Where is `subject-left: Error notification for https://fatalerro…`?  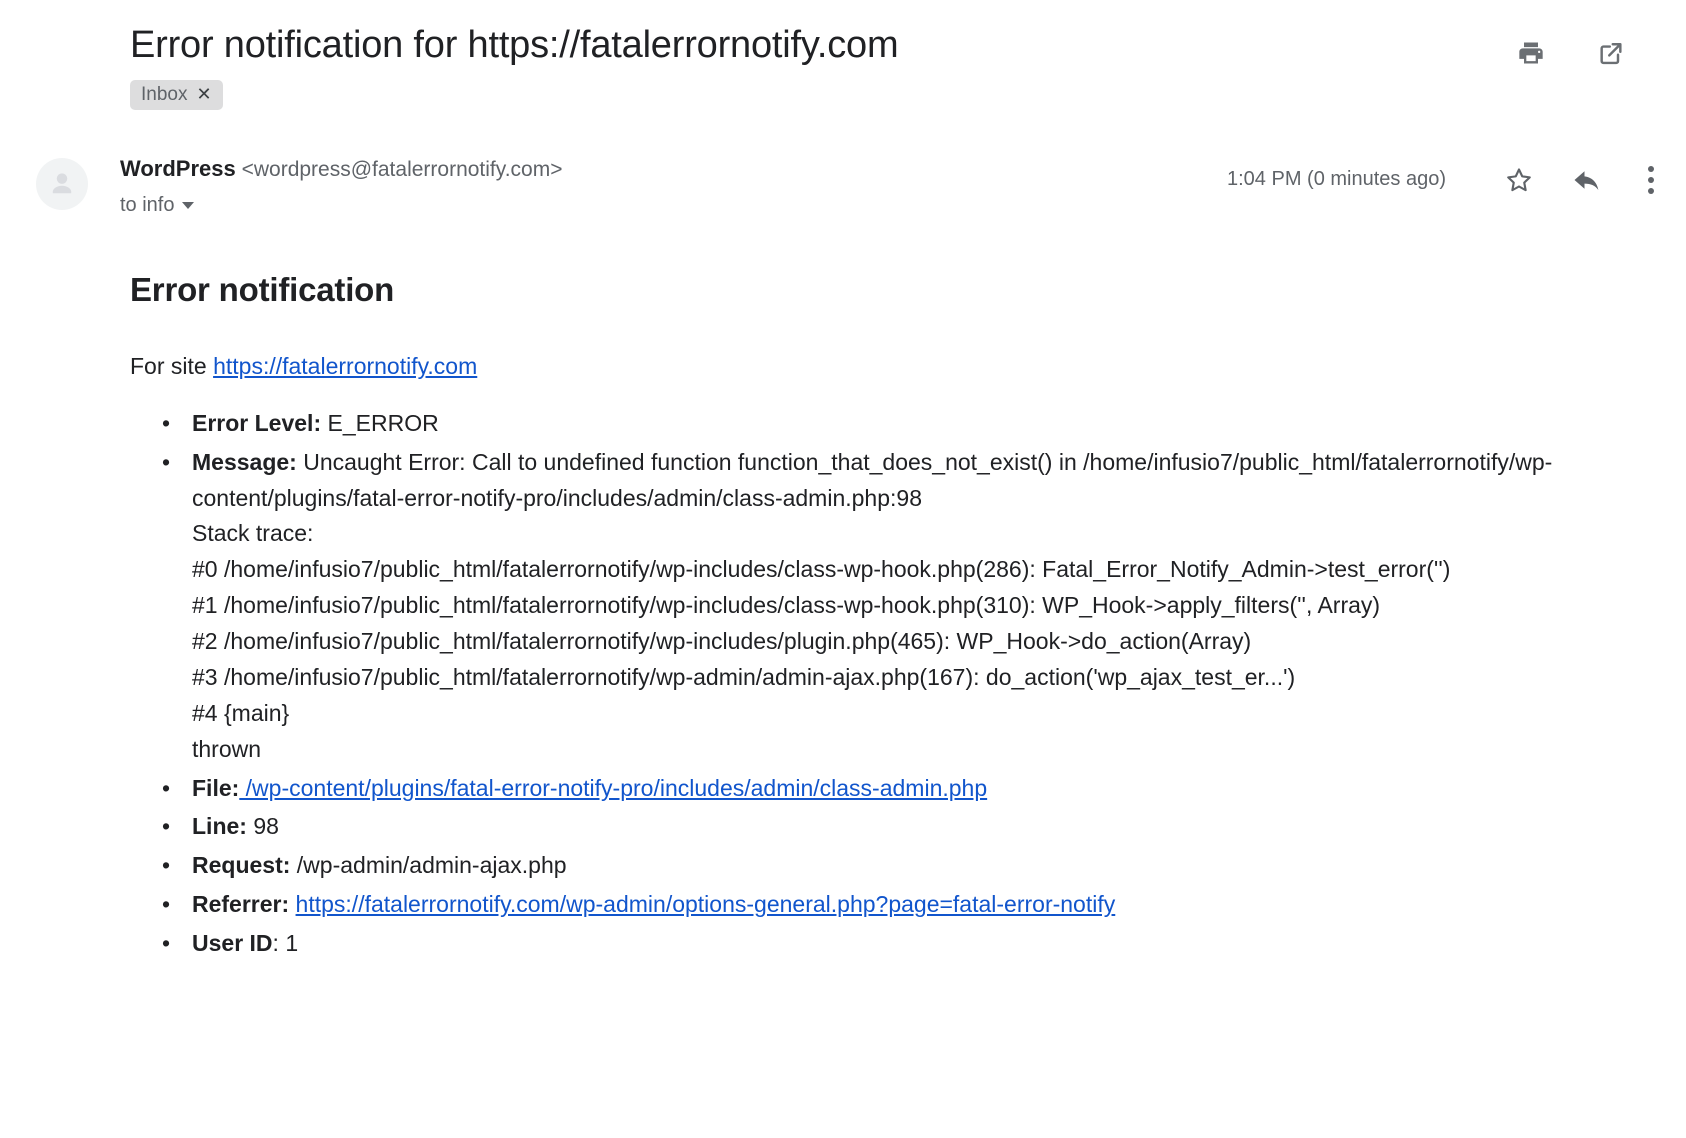
subject-left: Error notification for https://fatalerro… is located at coordinates (822, 66).